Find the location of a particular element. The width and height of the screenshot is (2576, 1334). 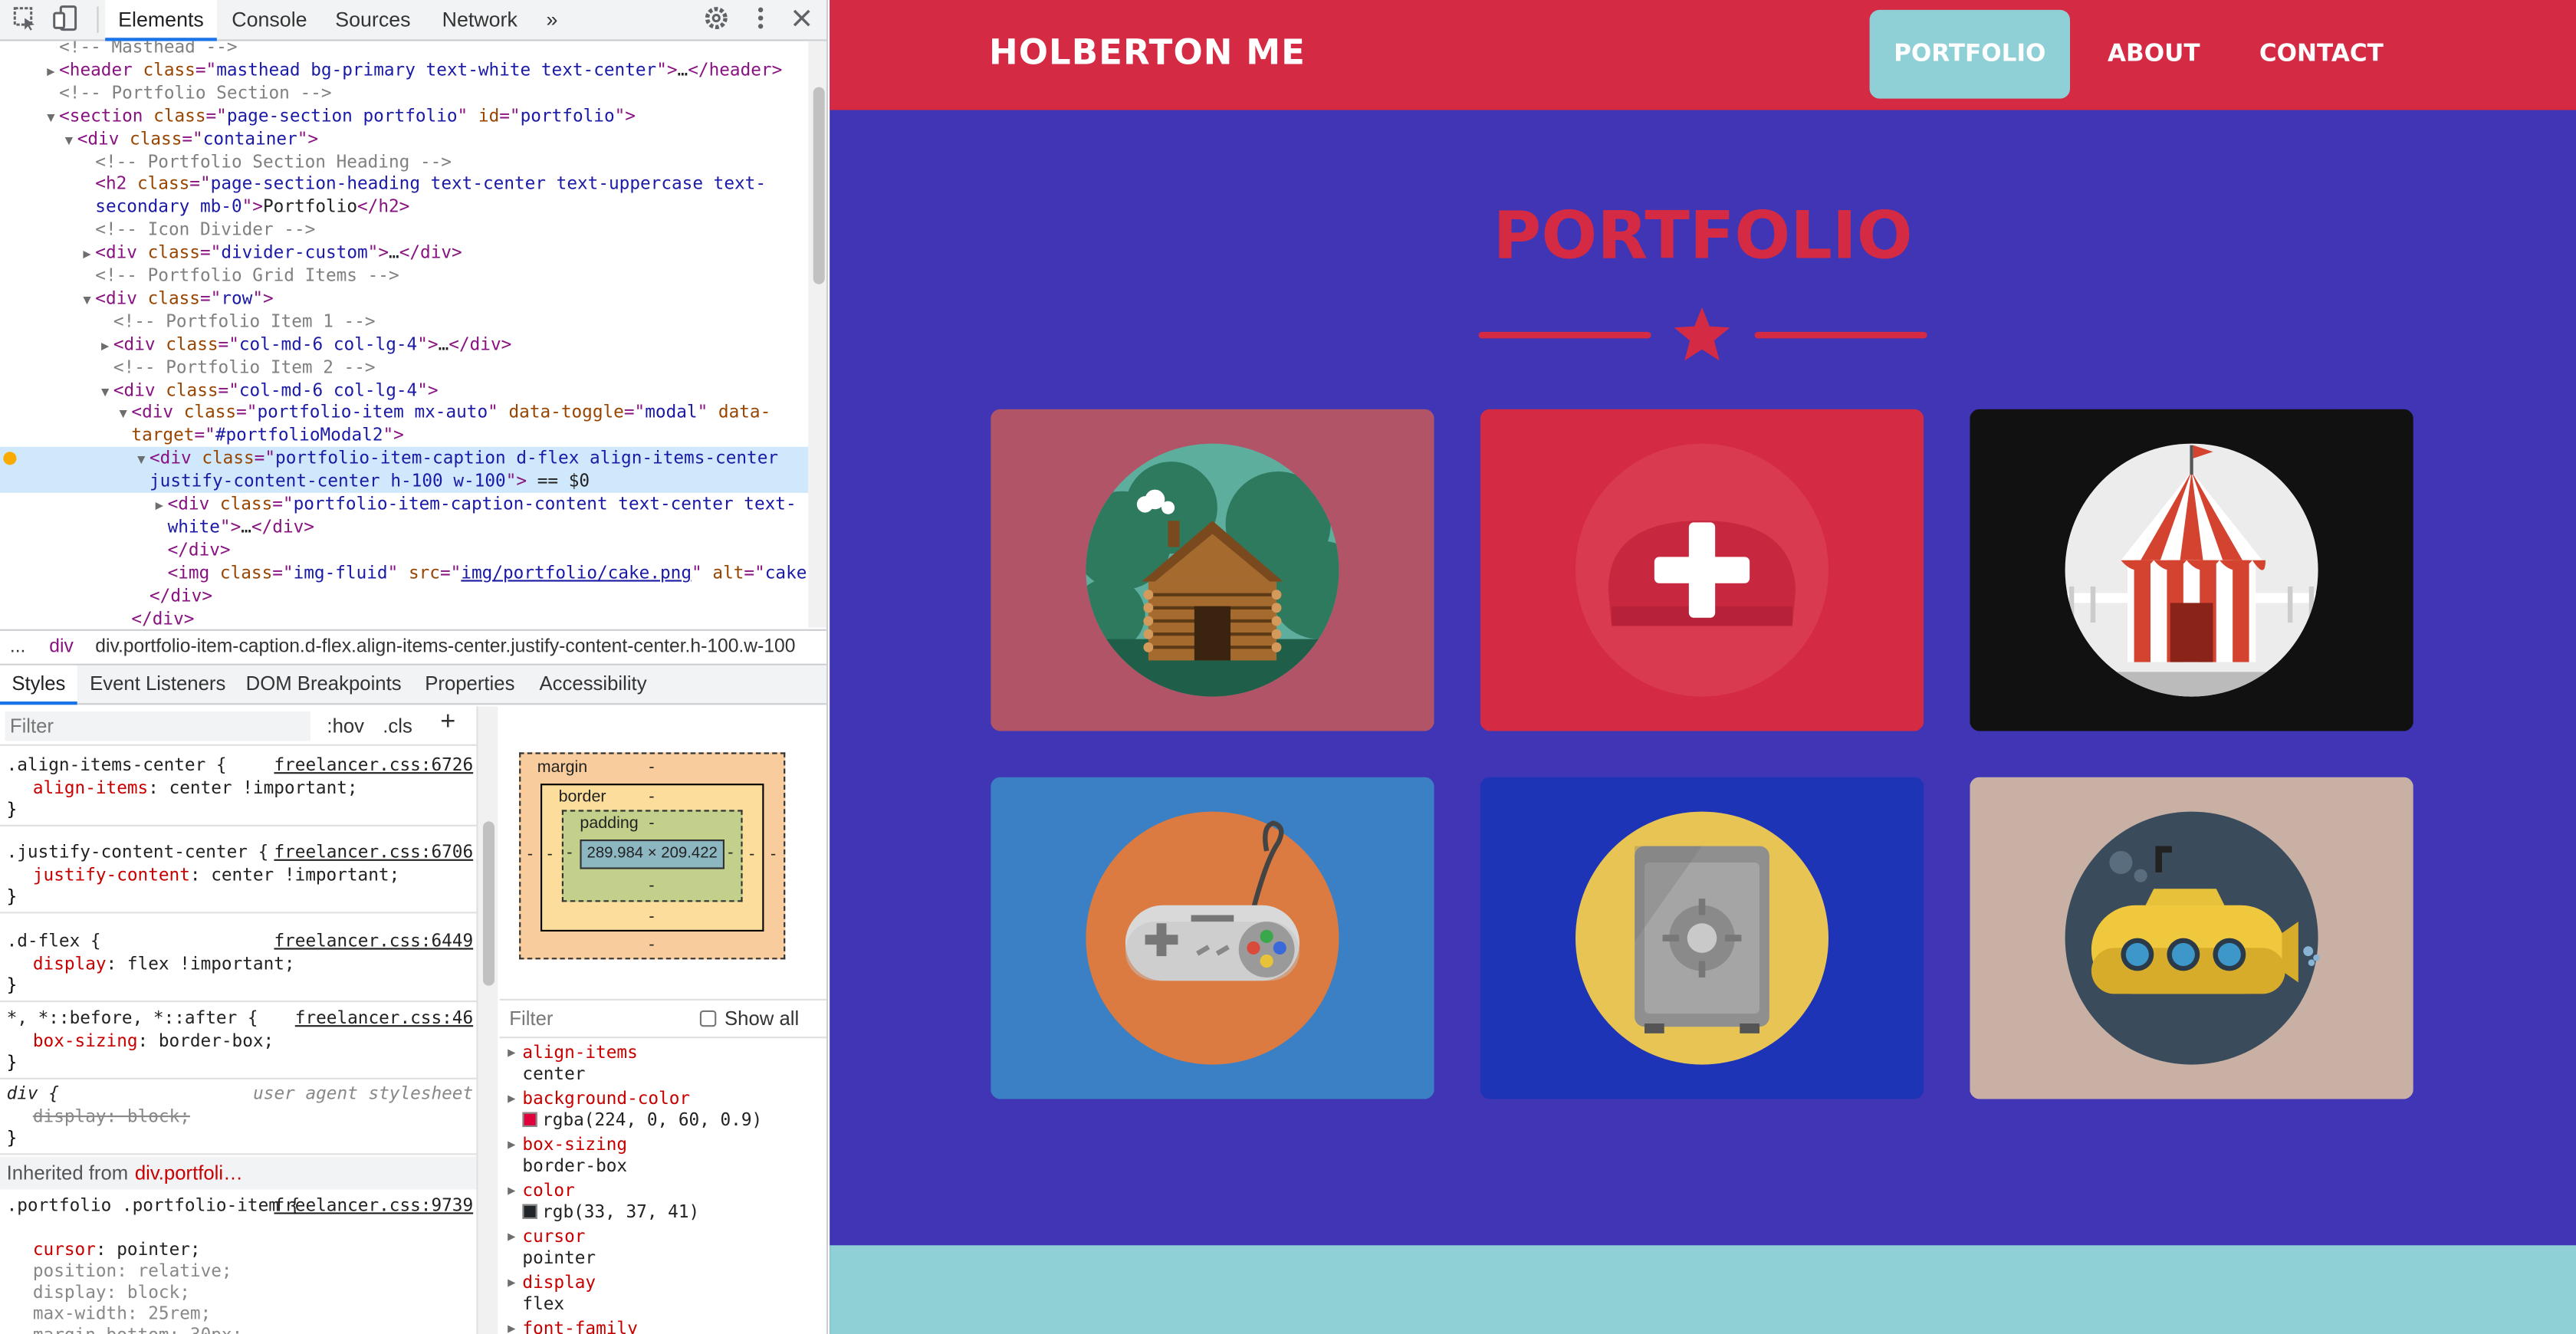

css-declaration: margin-bottom: 30px; is located at coordinates (238, 1330).